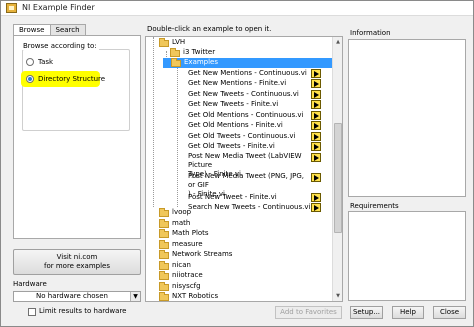  I want to click on directory-structure-radio, so click(30, 79).